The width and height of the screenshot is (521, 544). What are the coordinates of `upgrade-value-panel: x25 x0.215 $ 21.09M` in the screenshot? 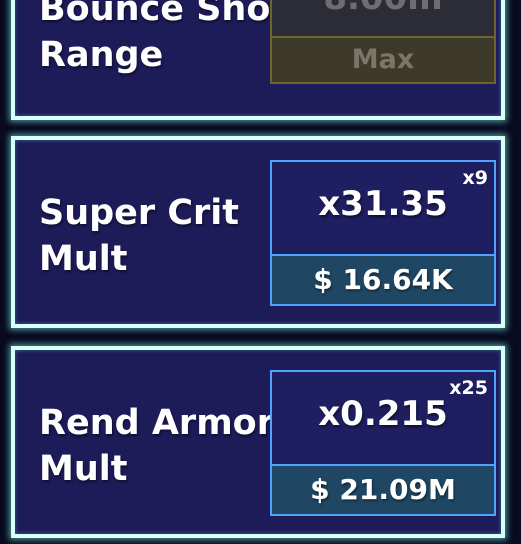 It's located at (383, 443).